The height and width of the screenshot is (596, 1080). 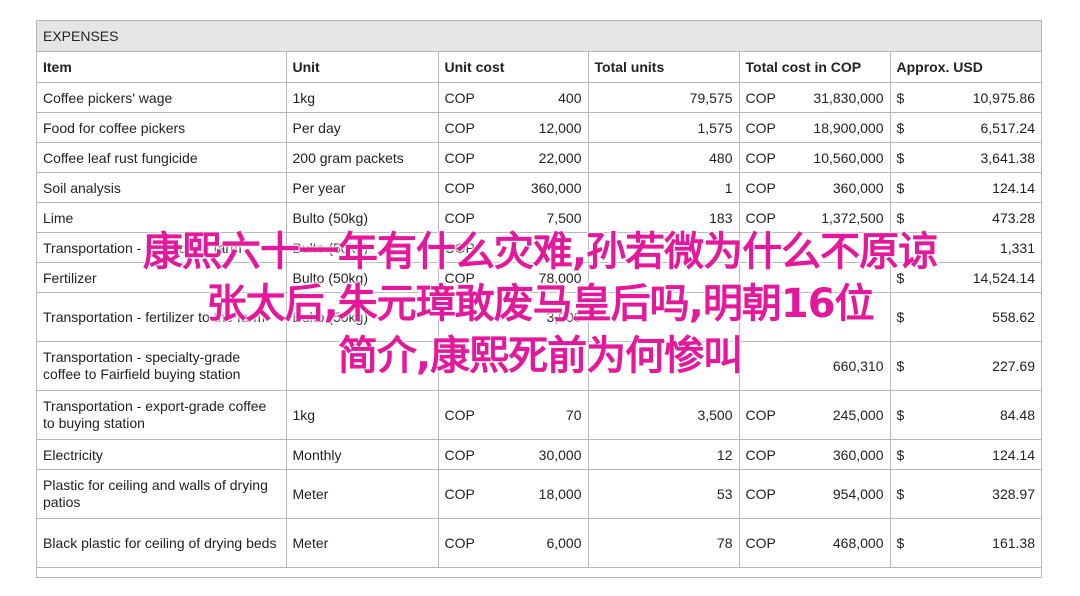 I want to click on amount-value: 6,000, so click(x=564, y=542).